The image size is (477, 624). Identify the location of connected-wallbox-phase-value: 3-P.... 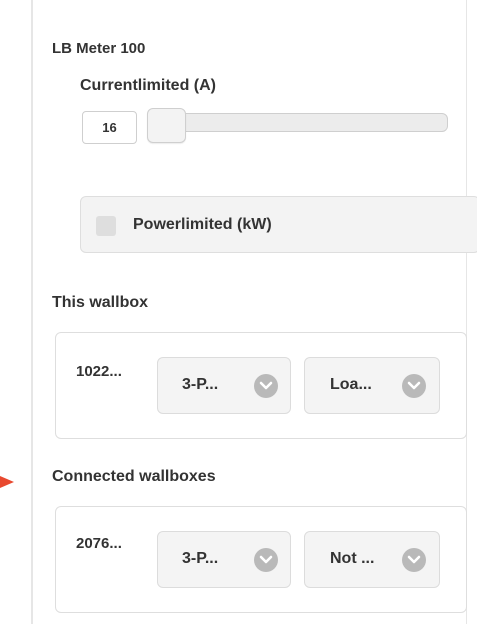
(200, 558).